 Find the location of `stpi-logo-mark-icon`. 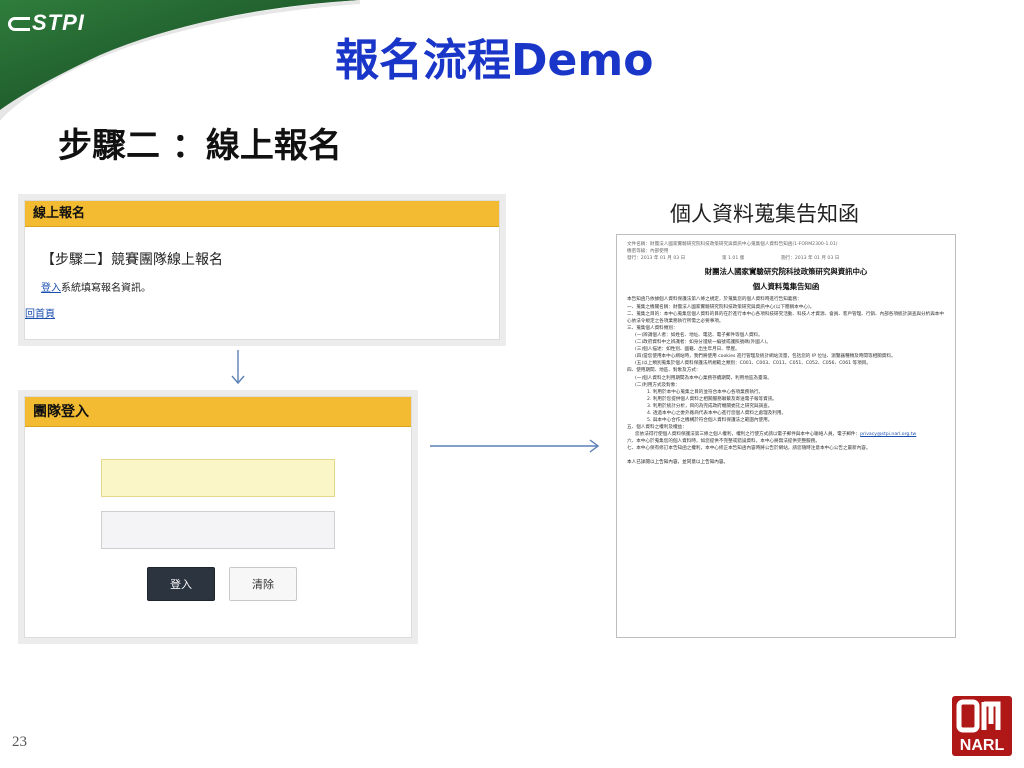

stpi-logo-mark-icon is located at coordinates (19, 24).